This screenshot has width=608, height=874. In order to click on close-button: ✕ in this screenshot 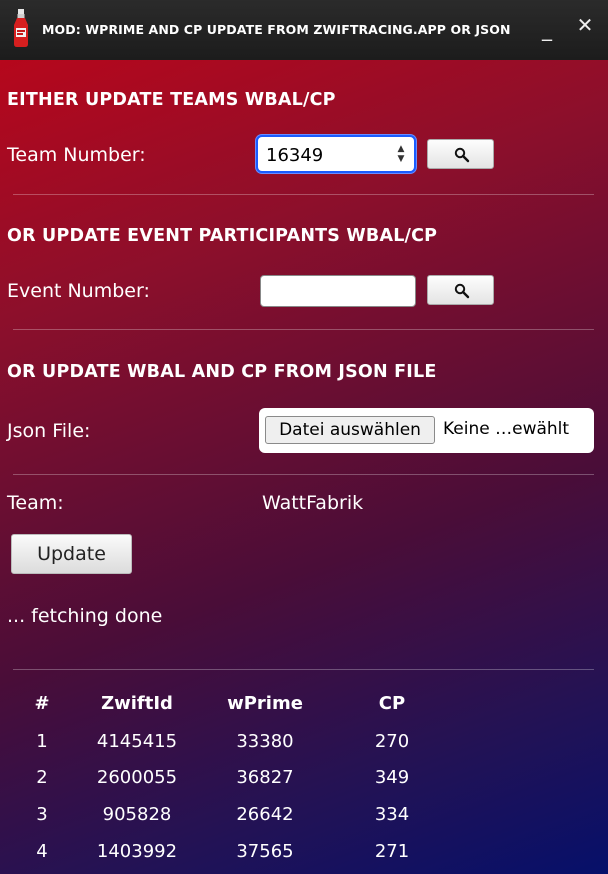, I will do `click(585, 27)`.